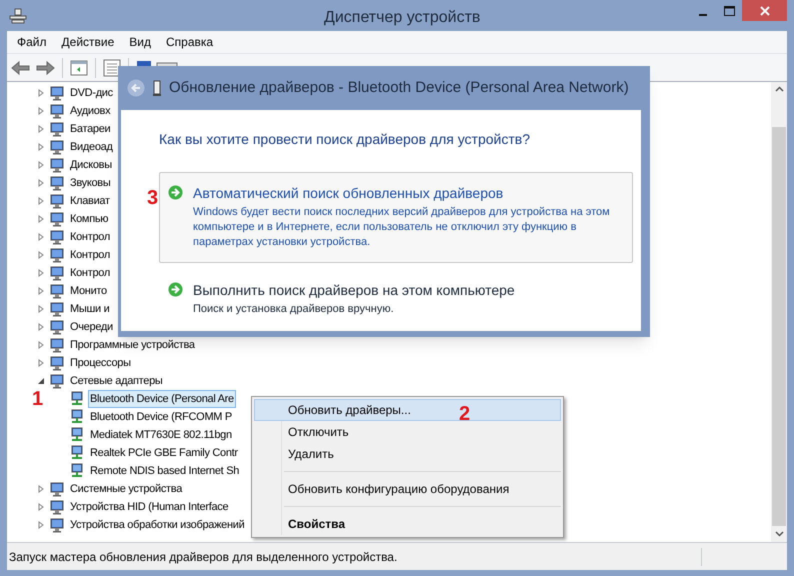  I want to click on tree-item: Mediatek MT7630E 802.11bgn, so click(161, 435).